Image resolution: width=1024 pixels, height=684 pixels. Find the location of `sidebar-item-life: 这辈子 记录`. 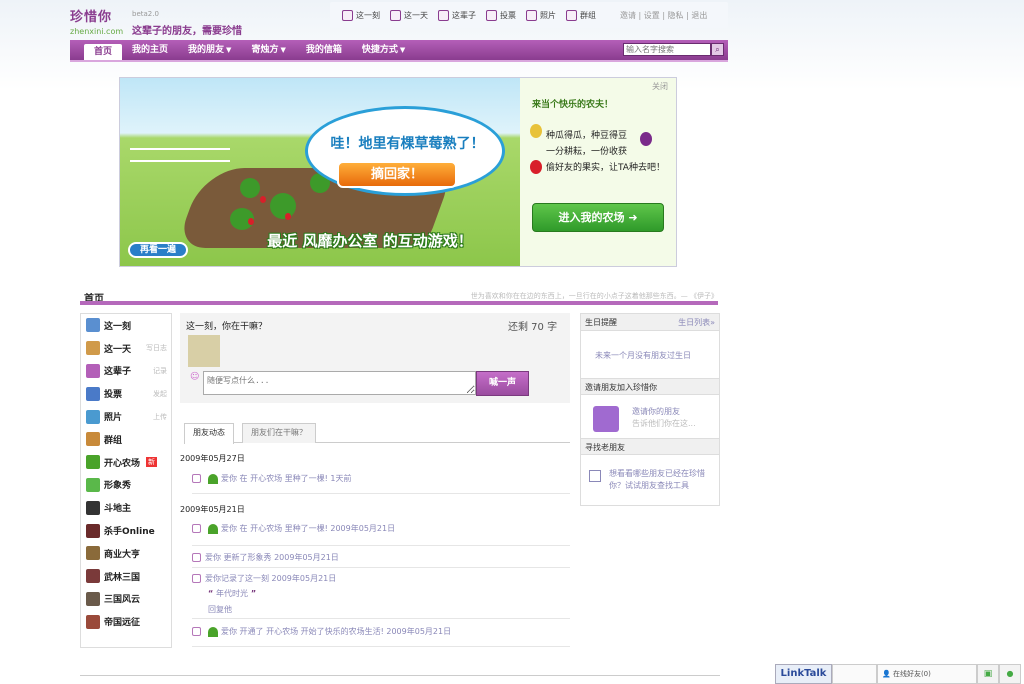

sidebar-item-life: 这辈子 记录 is located at coordinates (126, 371).